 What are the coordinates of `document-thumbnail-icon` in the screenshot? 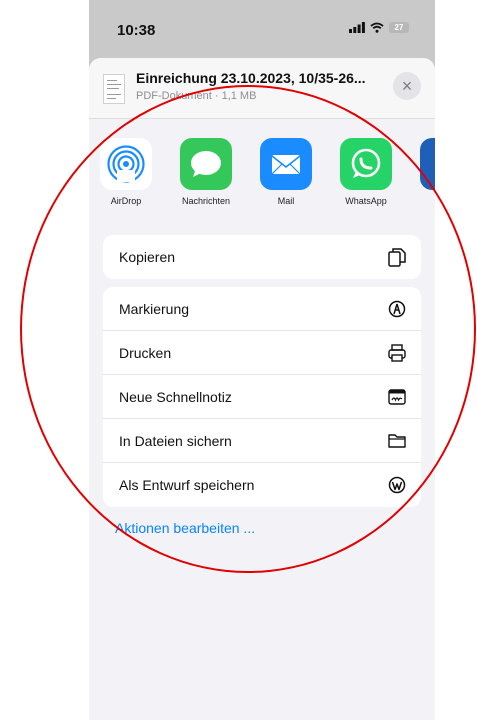 It's located at (114, 89).